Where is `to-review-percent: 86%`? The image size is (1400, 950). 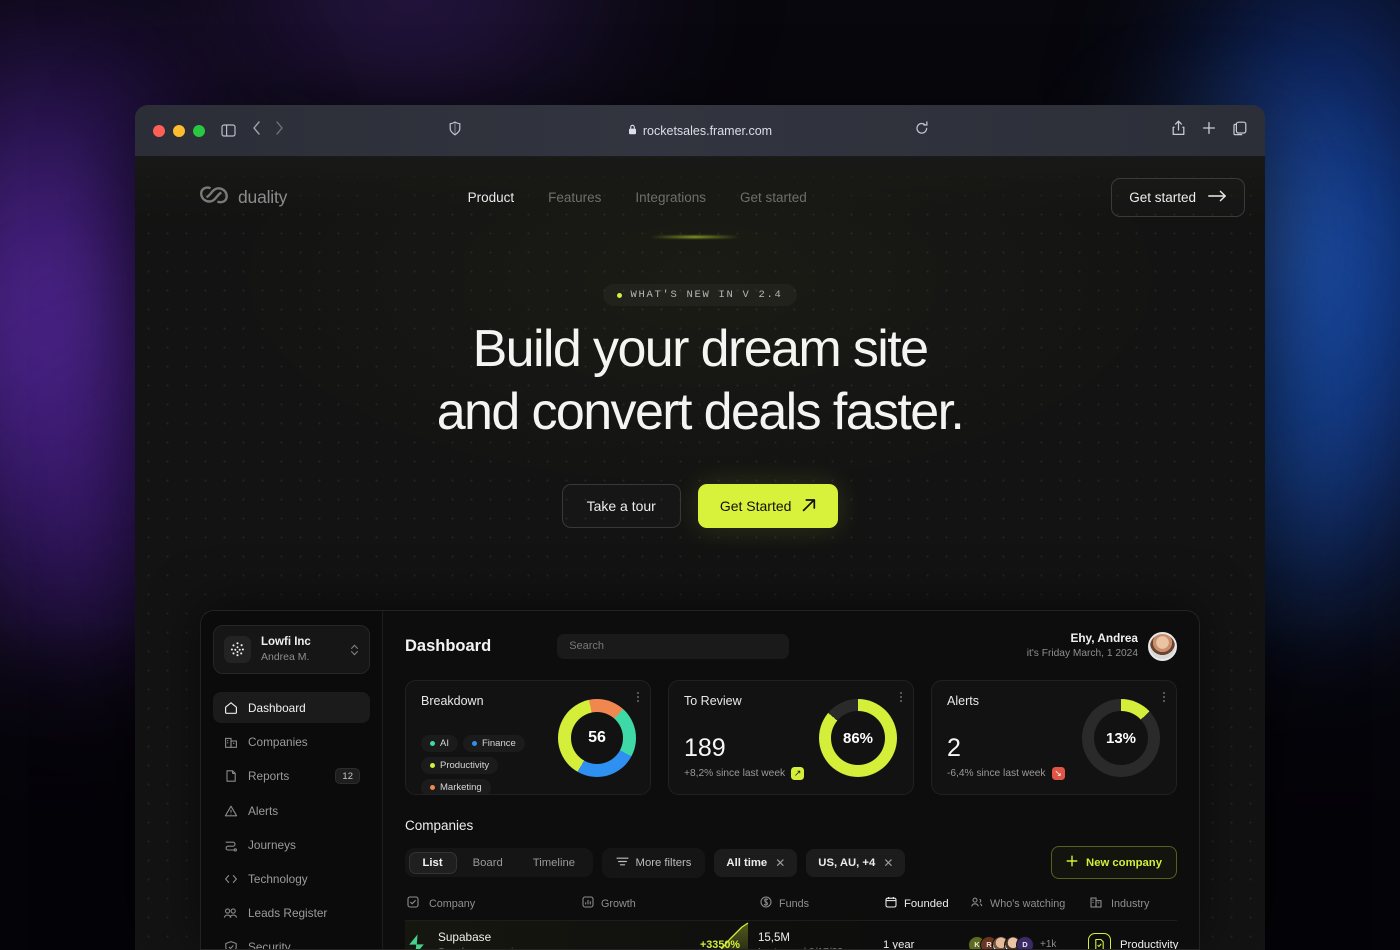 to-review-percent: 86% is located at coordinates (858, 738).